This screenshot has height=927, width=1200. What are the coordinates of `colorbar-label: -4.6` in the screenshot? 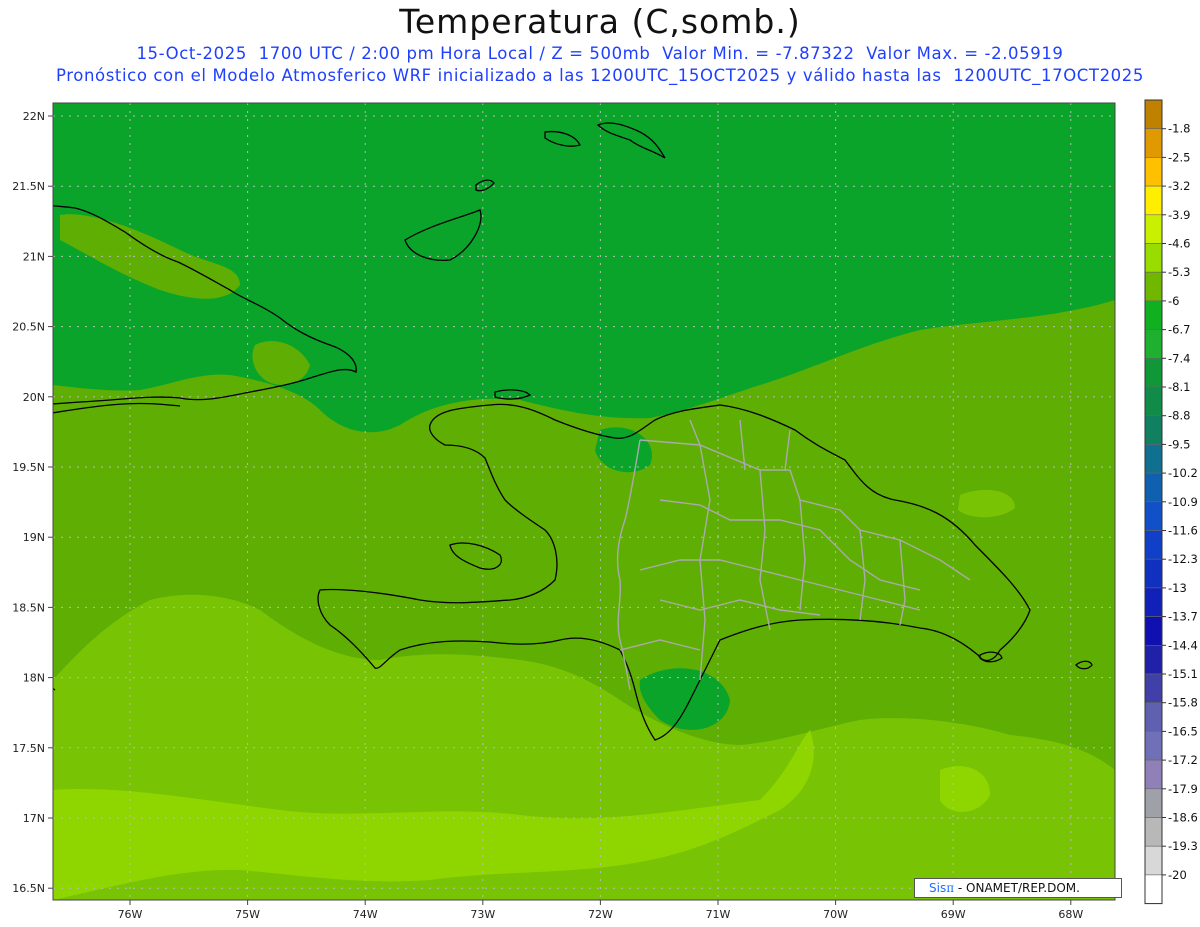 It's located at (1179, 244).